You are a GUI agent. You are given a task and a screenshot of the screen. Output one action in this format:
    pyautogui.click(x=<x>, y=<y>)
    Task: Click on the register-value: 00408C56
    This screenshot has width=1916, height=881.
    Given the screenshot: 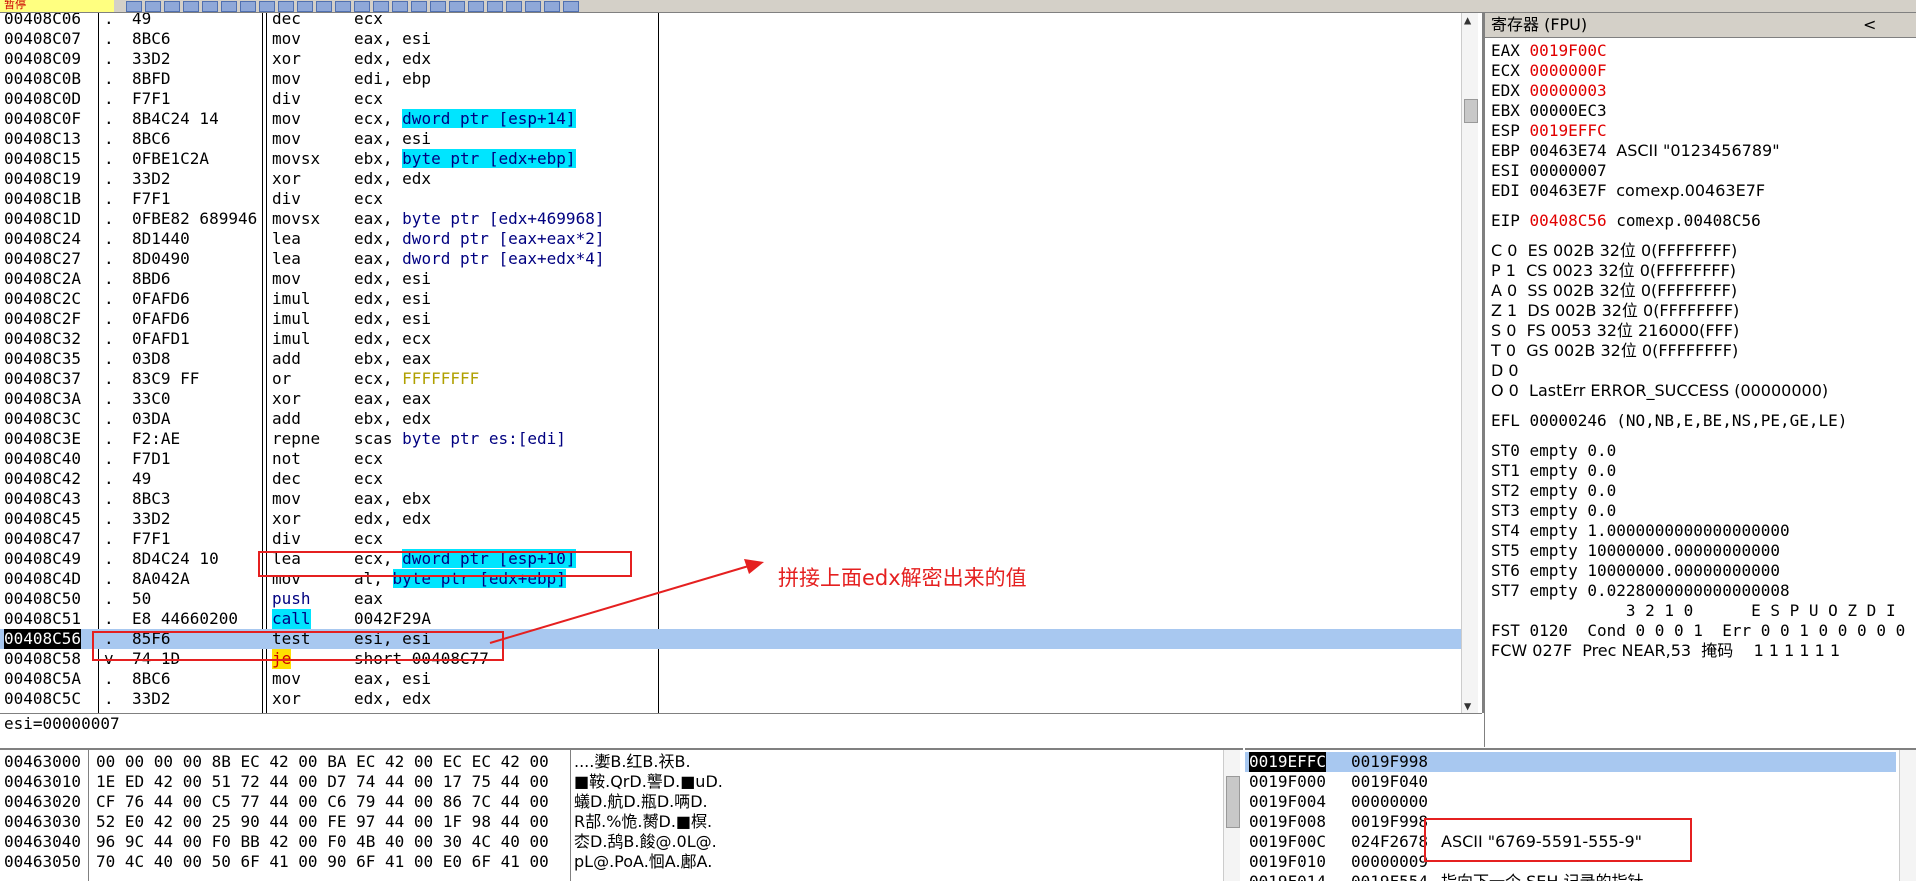 What is the action you would take?
    pyautogui.click(x=1568, y=220)
    